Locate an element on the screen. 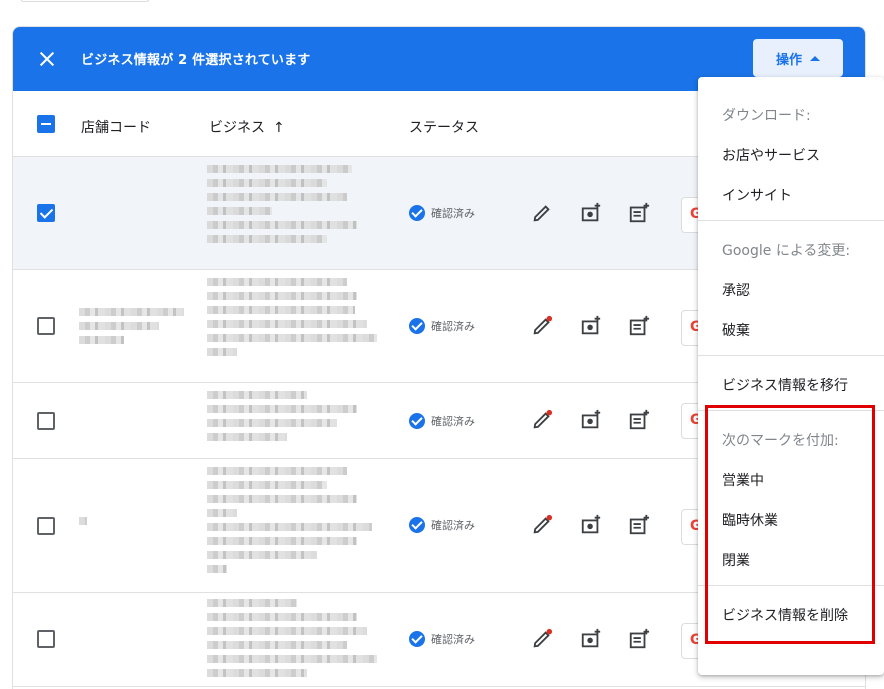 The width and height of the screenshot is (884, 689). sort-arrow-up-icon: ↑ is located at coordinates (279, 128).